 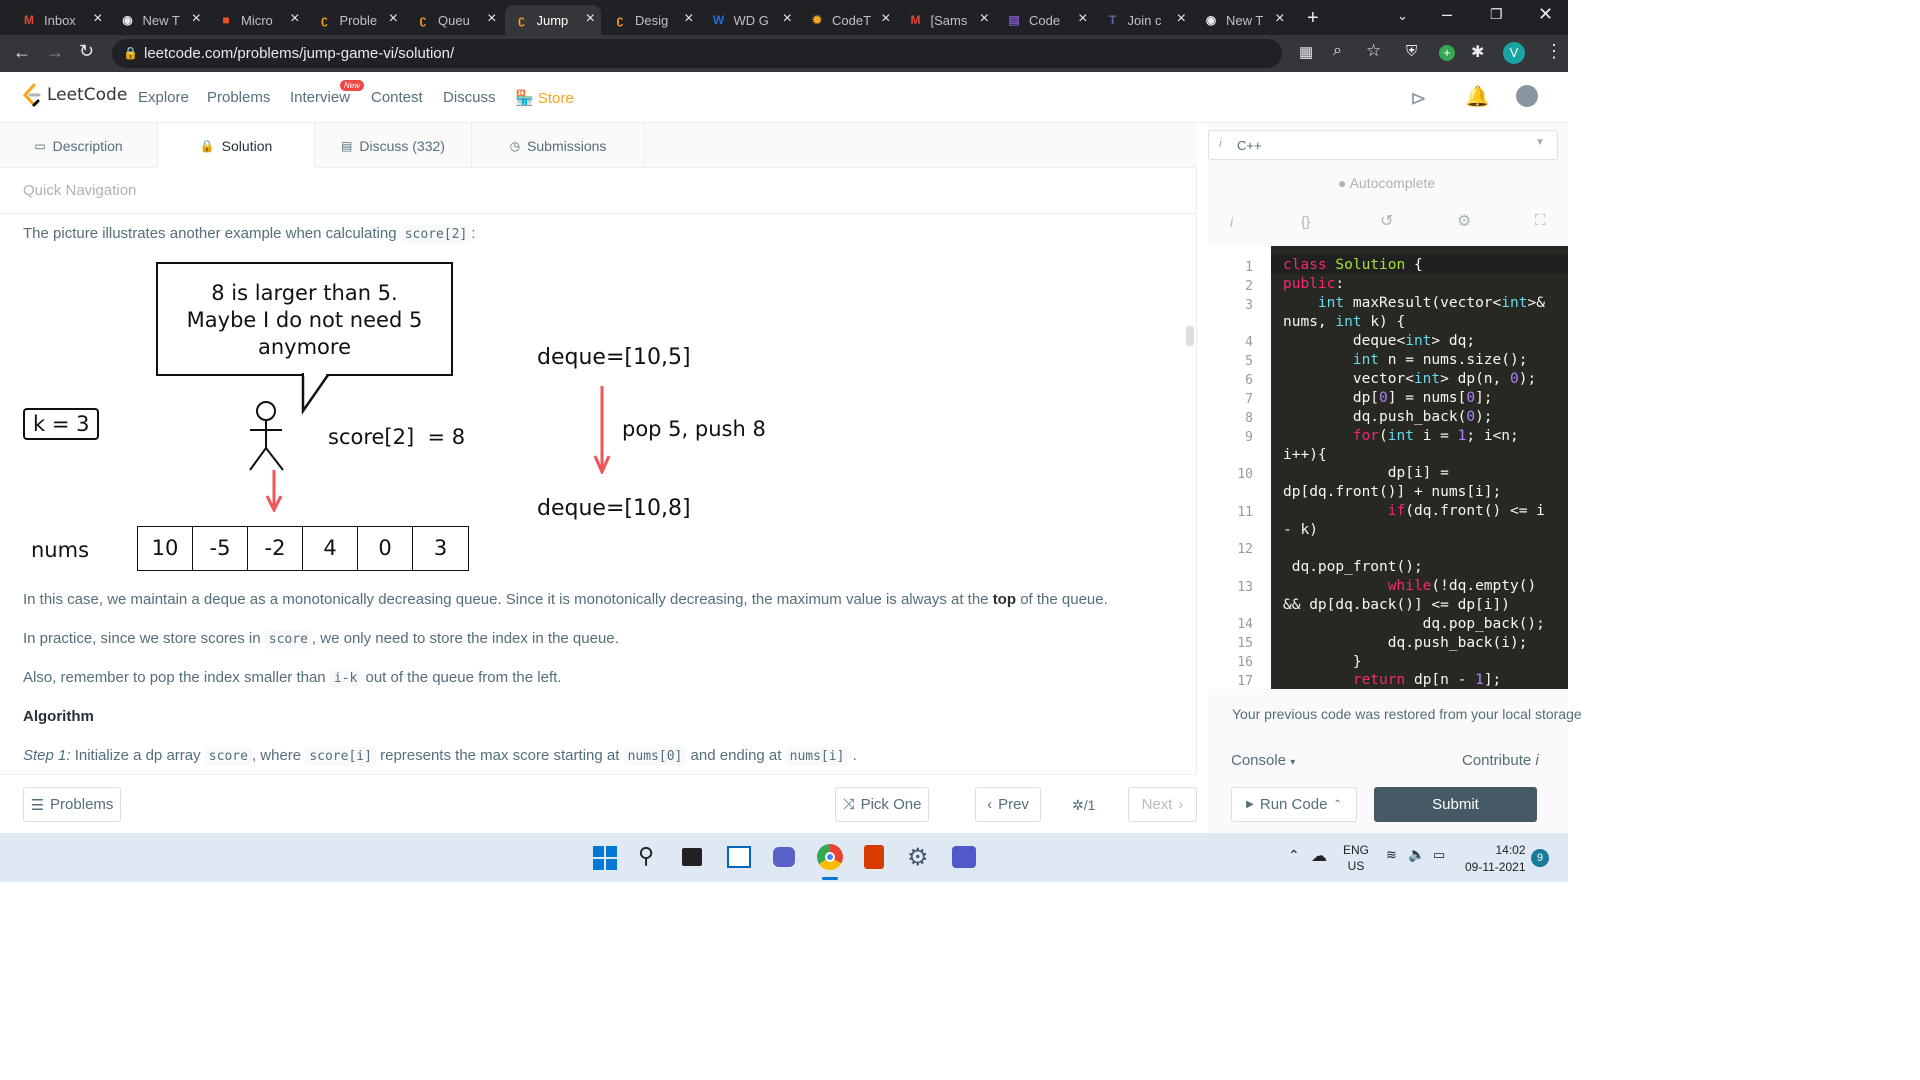 What do you see at coordinates (1231, 222) in the screenshot?
I see `editor-info-icon: i` at bounding box center [1231, 222].